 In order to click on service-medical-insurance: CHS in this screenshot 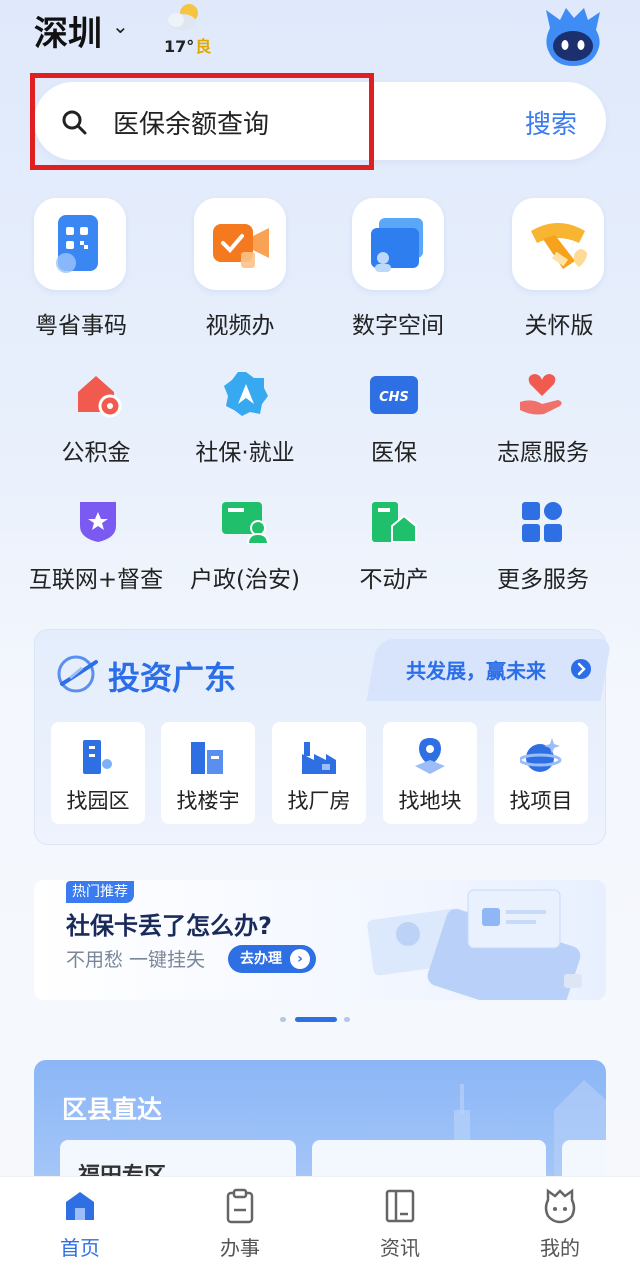, I will do `click(394, 395)`.